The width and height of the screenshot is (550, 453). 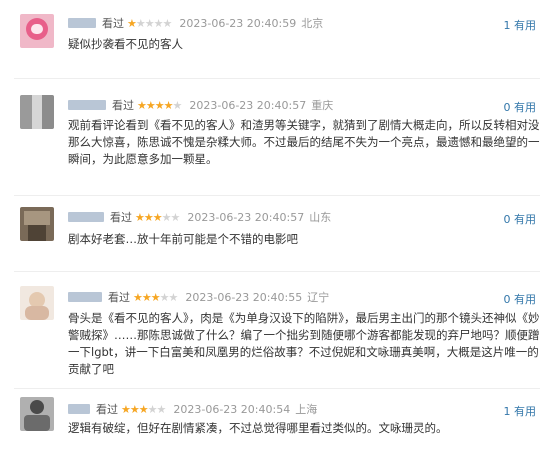 I want to click on review-meta: 看过 ★ ★ ★ ★ ★ 2023-06-23 20:40:55 辽宁, so click(x=198, y=297).